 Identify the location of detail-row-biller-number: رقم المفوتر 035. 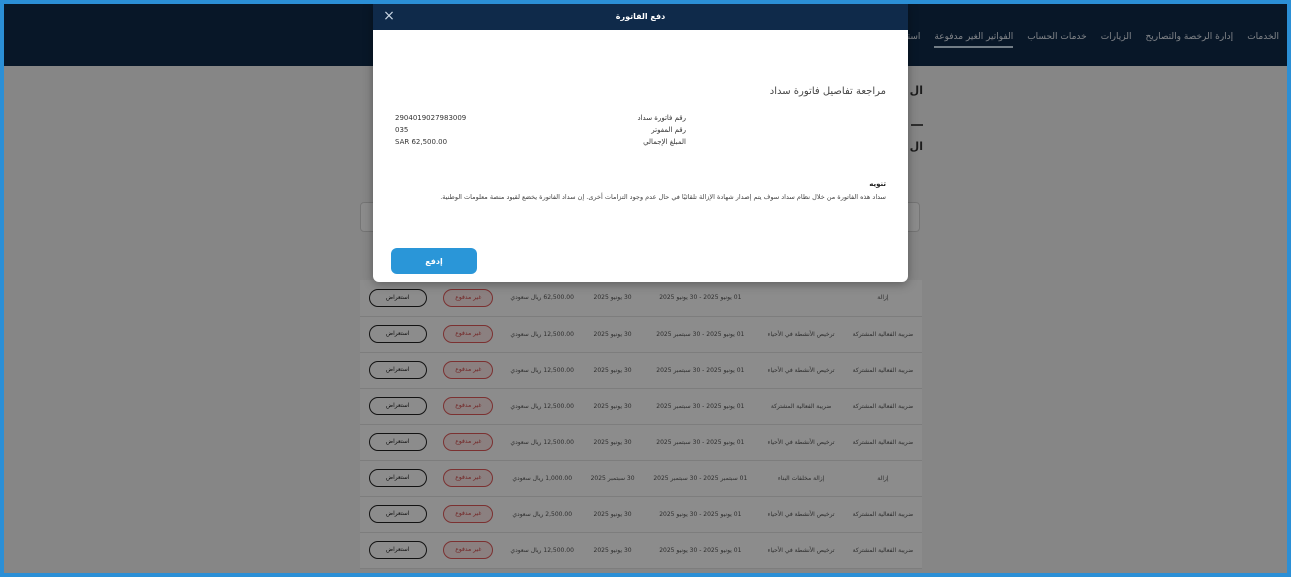
(640, 132).